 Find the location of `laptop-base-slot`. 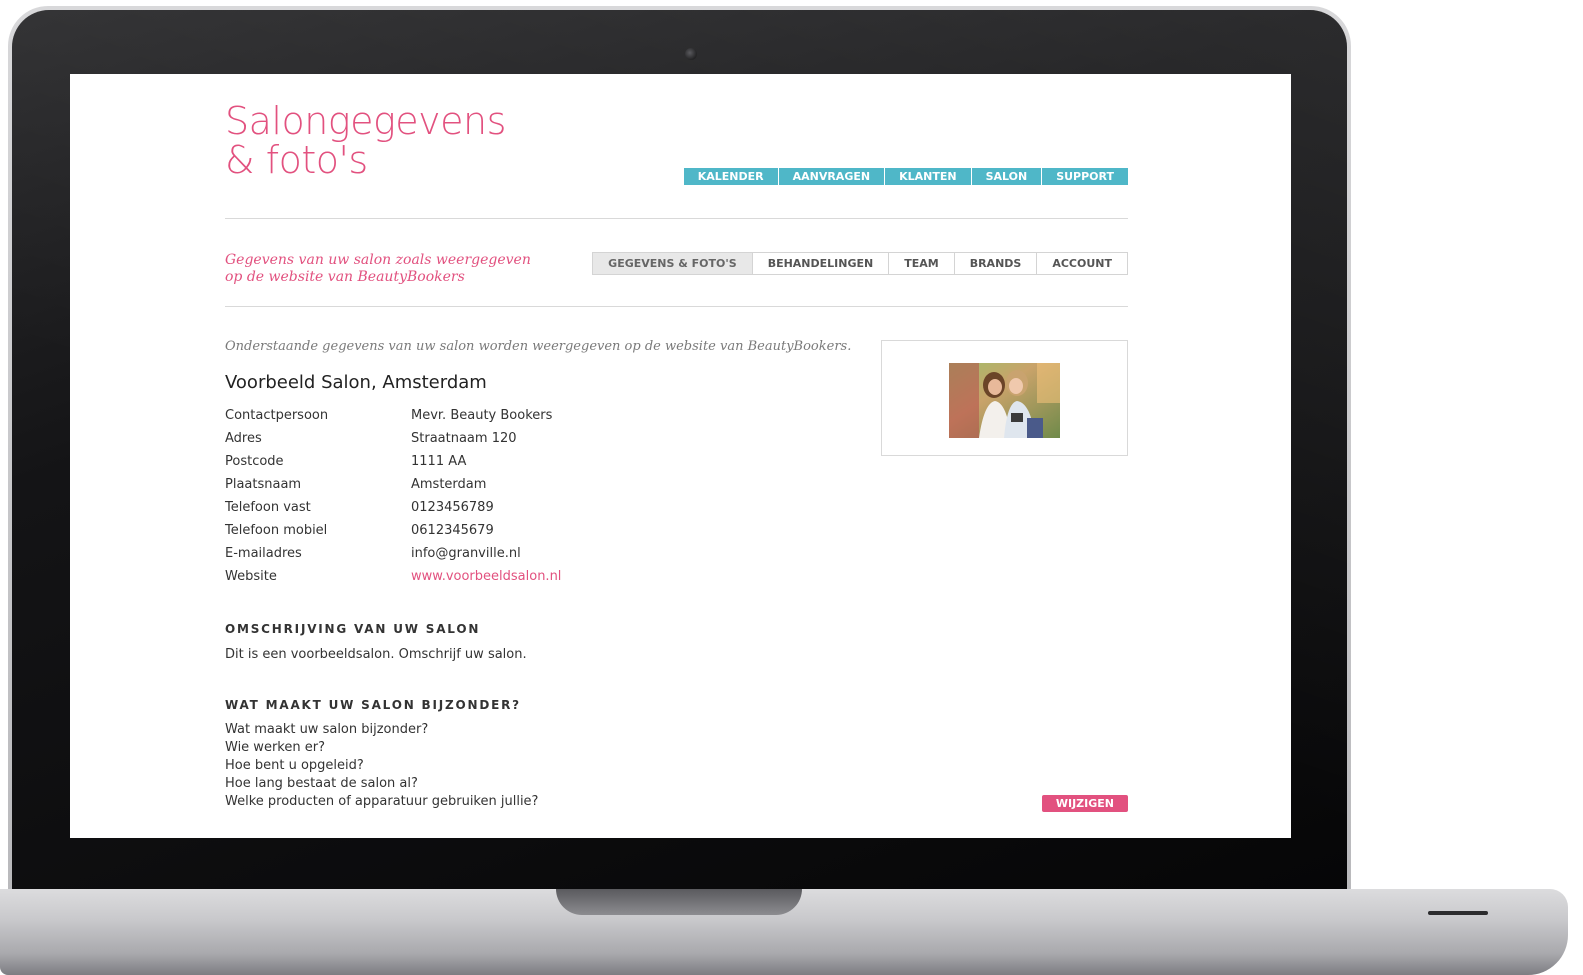

laptop-base-slot is located at coordinates (1458, 913).